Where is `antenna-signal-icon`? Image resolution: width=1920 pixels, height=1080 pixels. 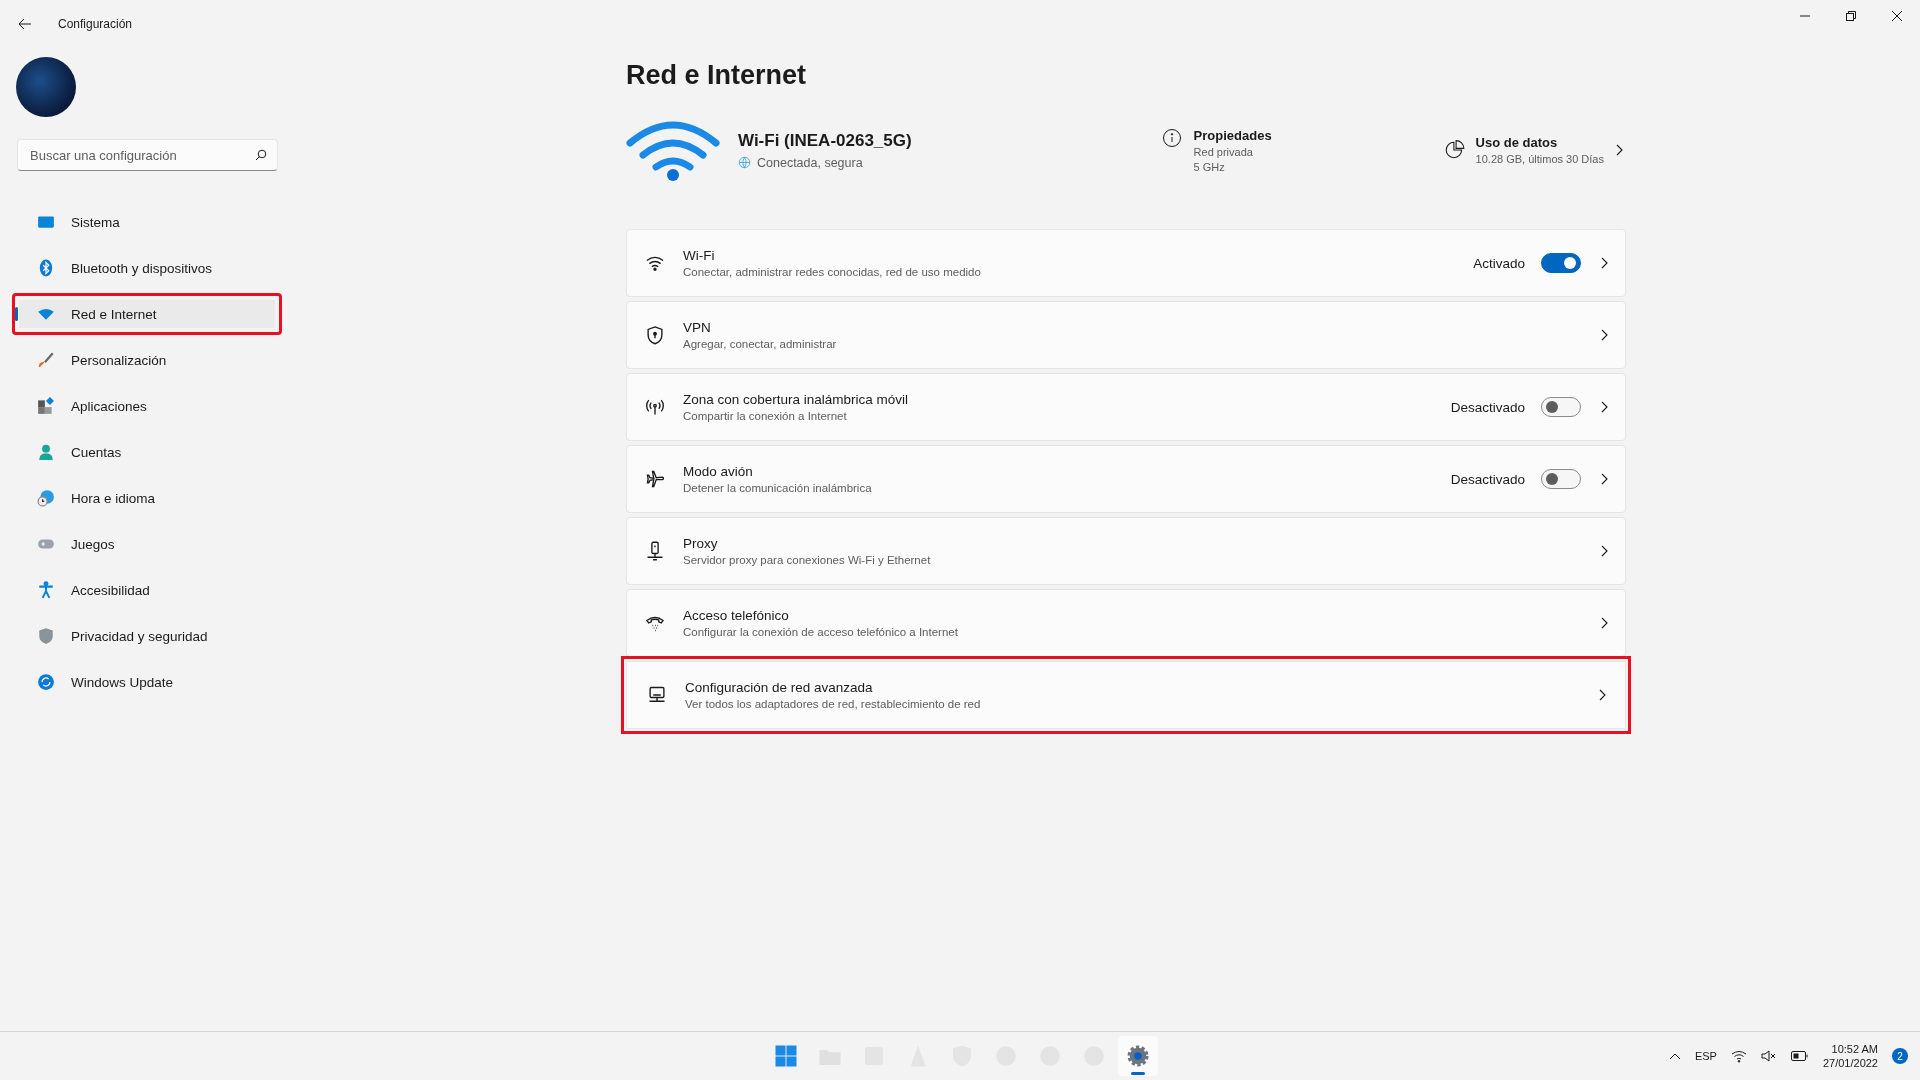 antenna-signal-icon is located at coordinates (655, 407).